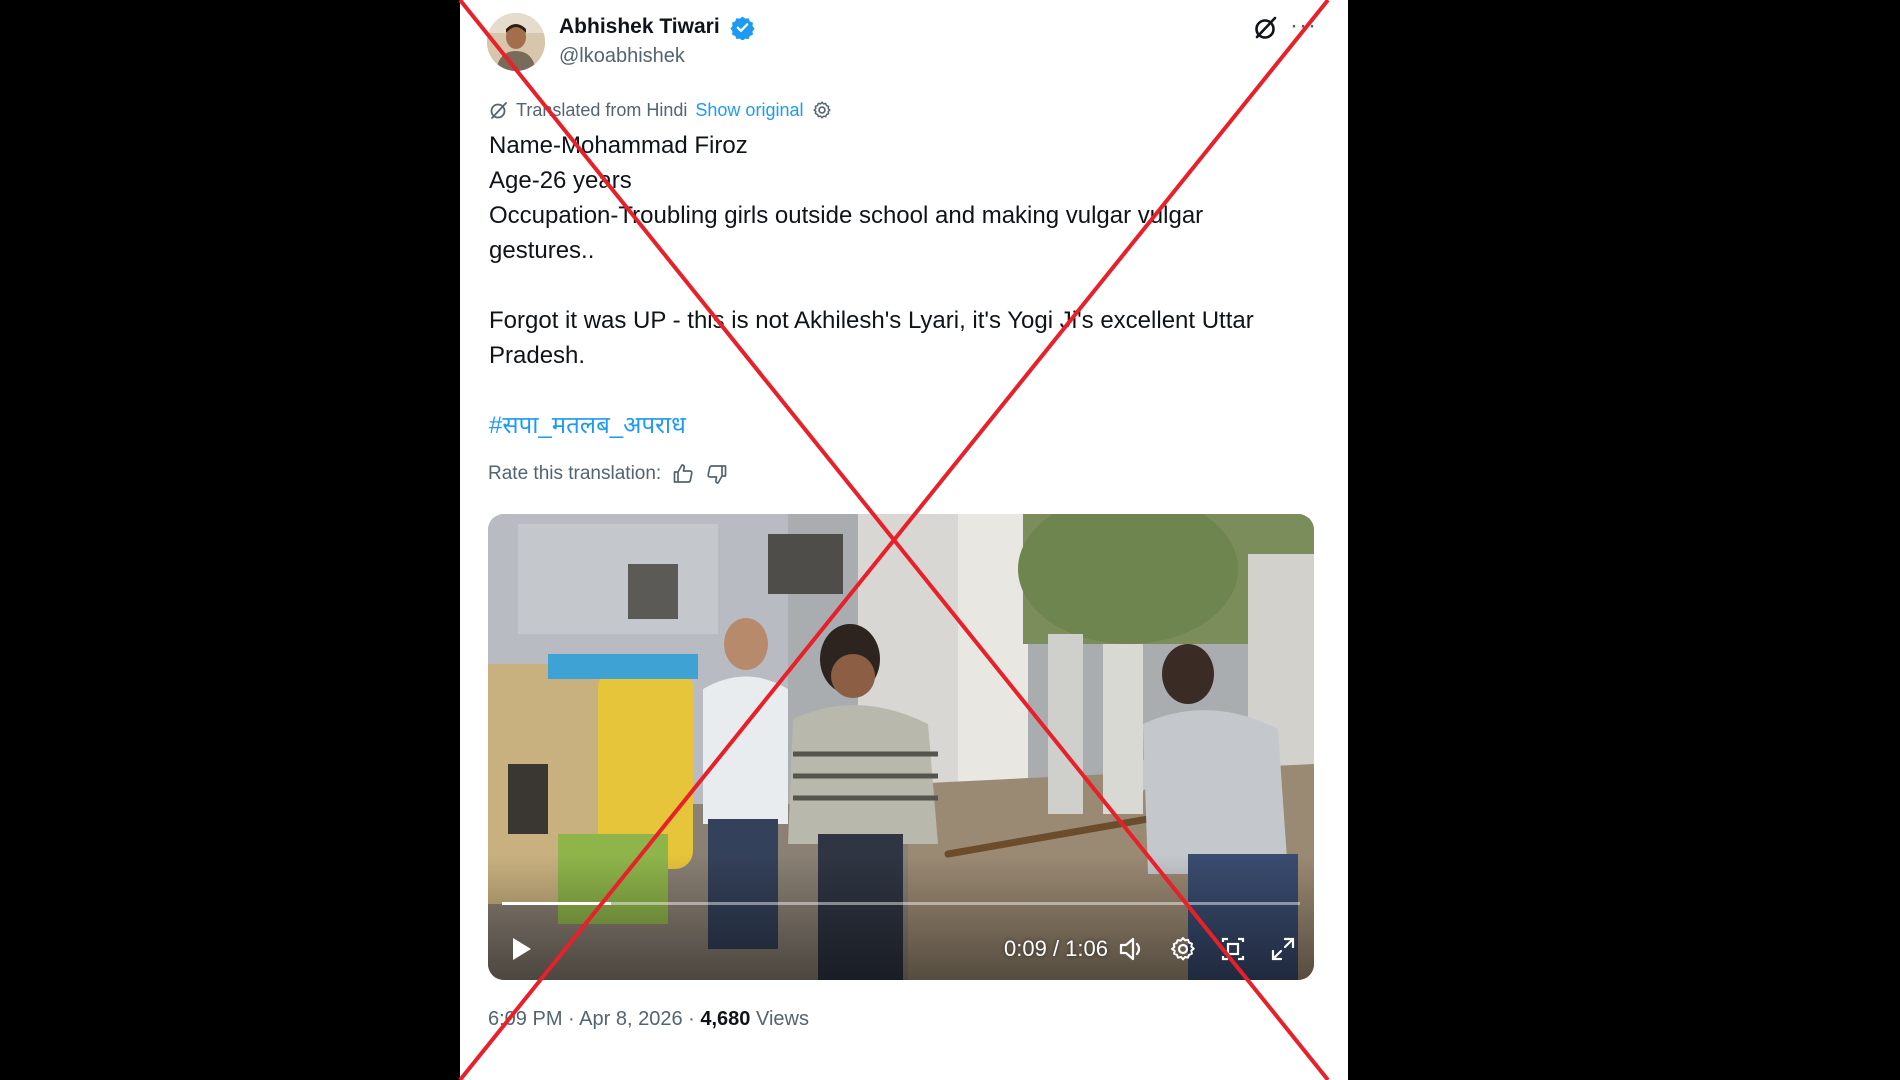 The width and height of the screenshot is (1900, 1080). Describe the element at coordinates (575, 473) in the screenshot. I see `rate-label: Rate this translation:` at that location.